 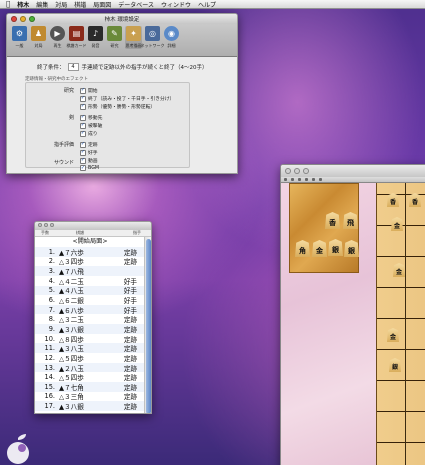 What do you see at coordinates (102, 4) in the screenshot?
I see `menu-diagram: 局面図` at bounding box center [102, 4].